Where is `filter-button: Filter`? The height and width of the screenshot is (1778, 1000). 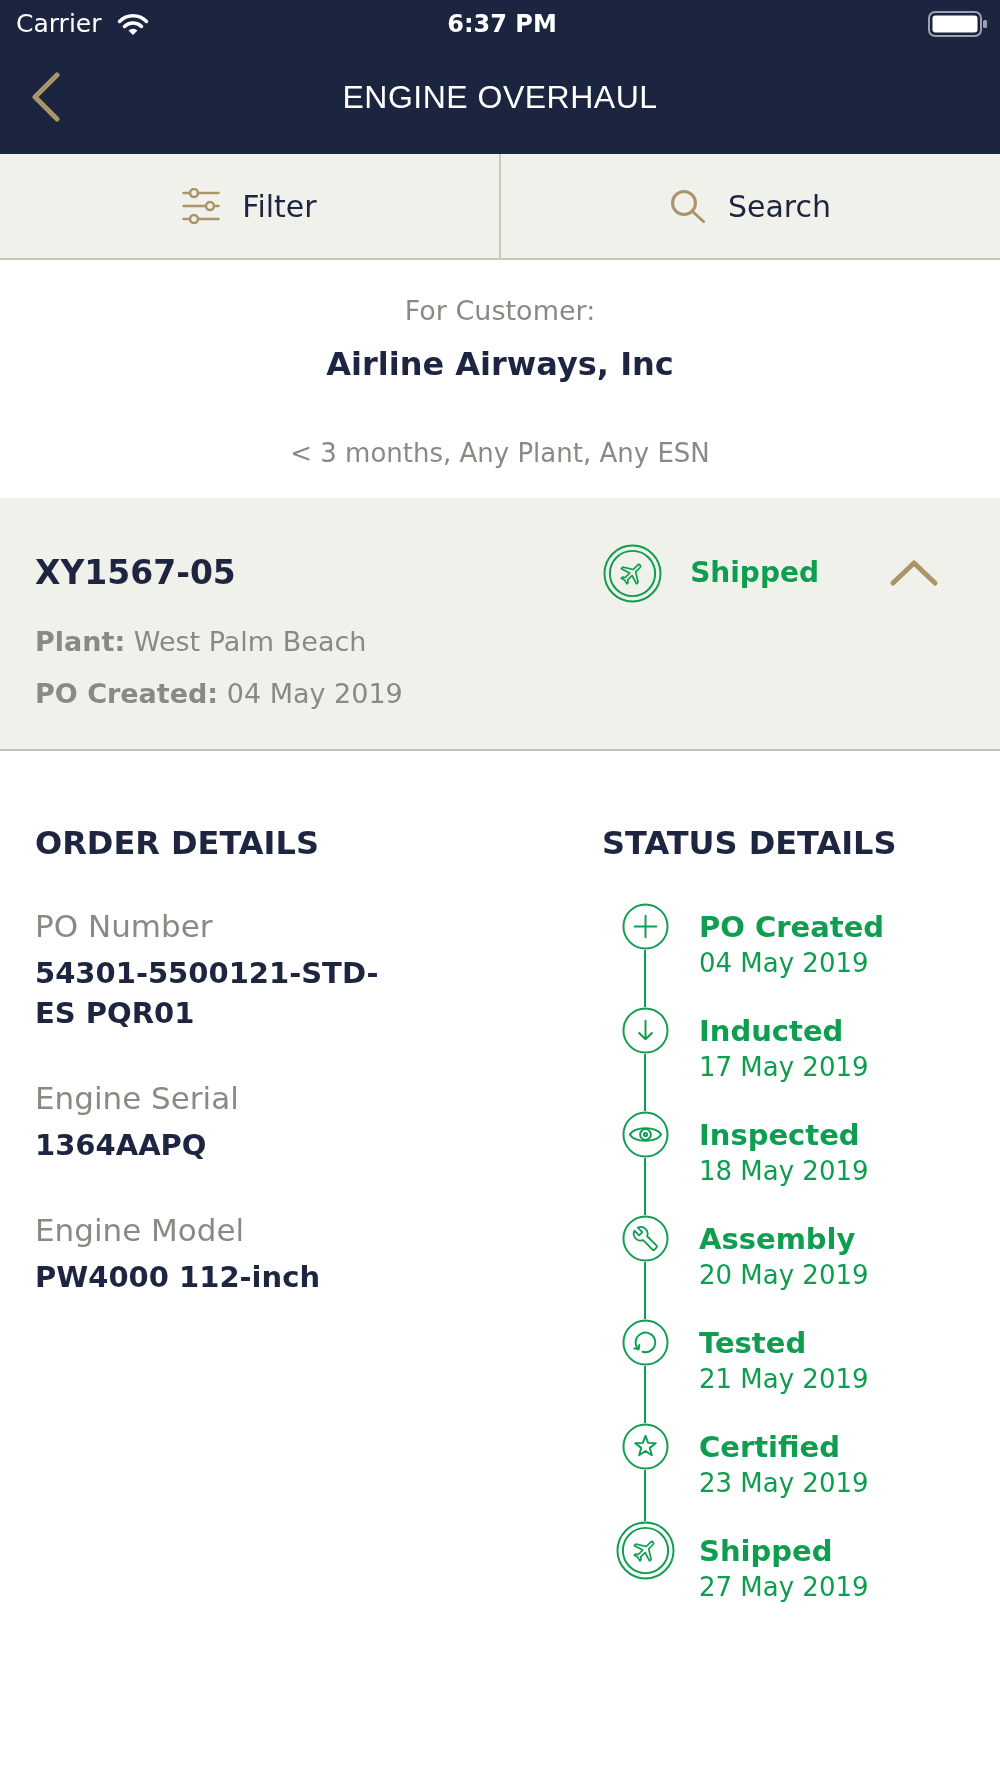 filter-button: Filter is located at coordinates (249, 206).